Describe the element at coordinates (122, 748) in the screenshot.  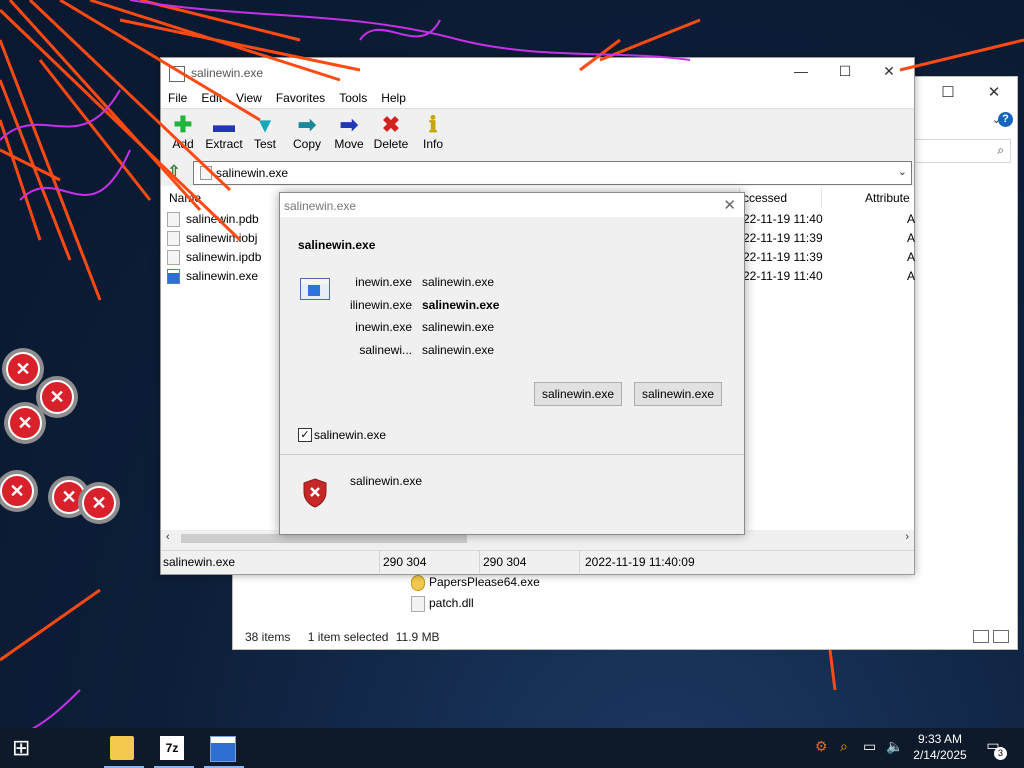
I see `file-explorer-taskbar-icon` at that location.